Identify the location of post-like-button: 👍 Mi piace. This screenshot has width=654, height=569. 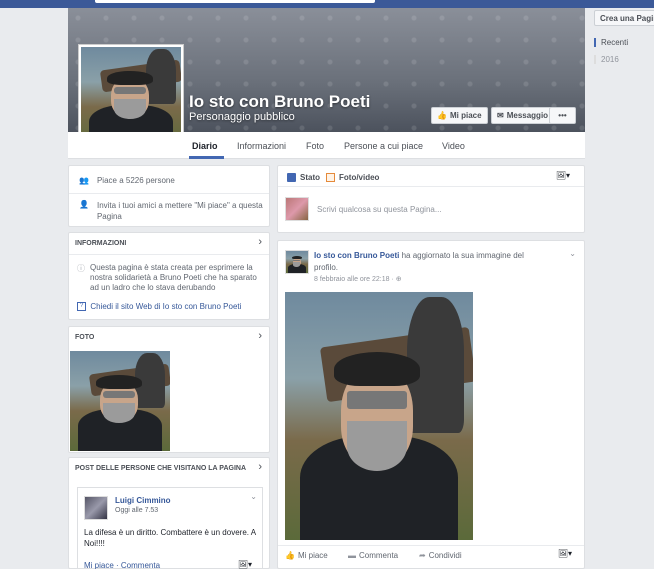
(306, 555).